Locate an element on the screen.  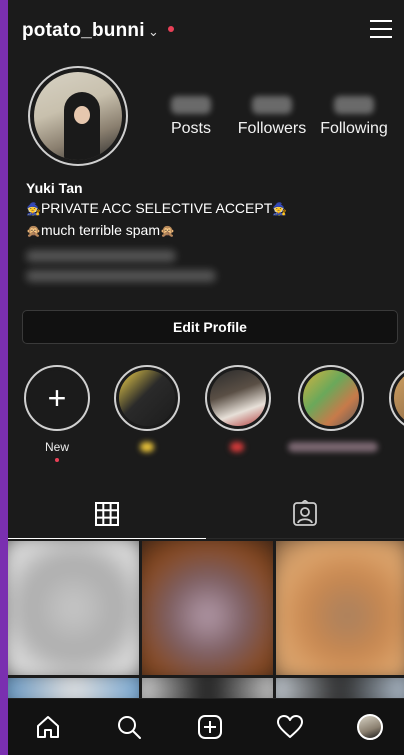
bottom-navigation is located at coordinates (206, 726).